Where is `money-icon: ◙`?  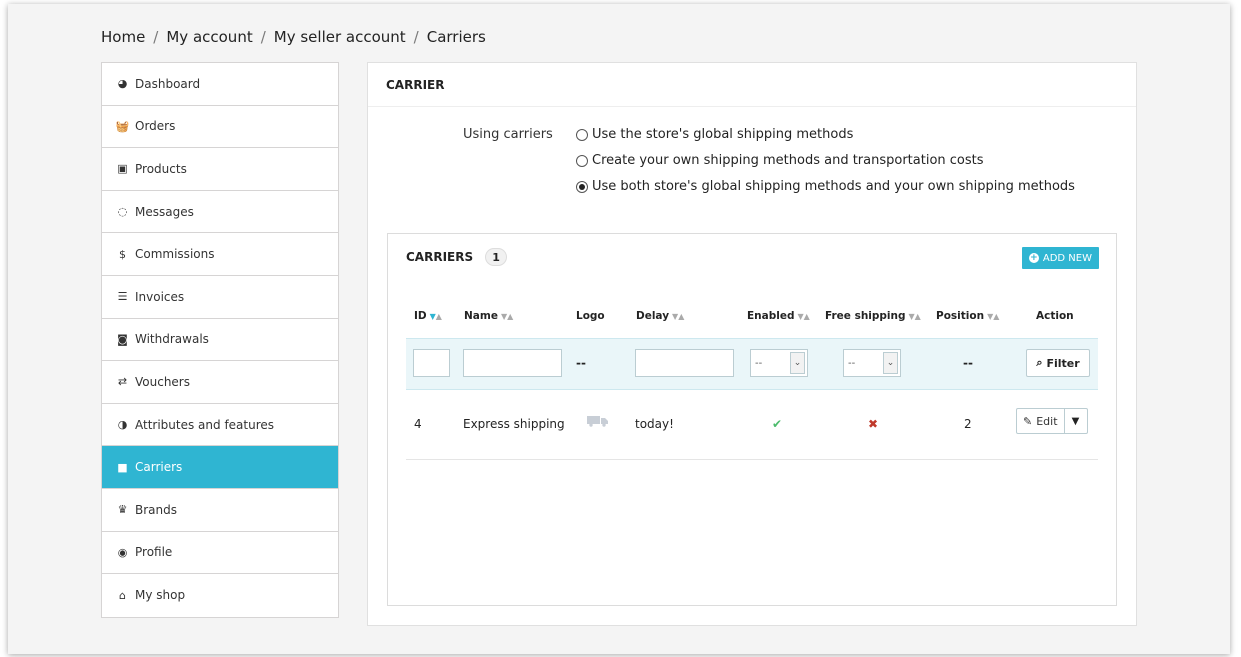
money-icon: ◙ is located at coordinates (122, 339).